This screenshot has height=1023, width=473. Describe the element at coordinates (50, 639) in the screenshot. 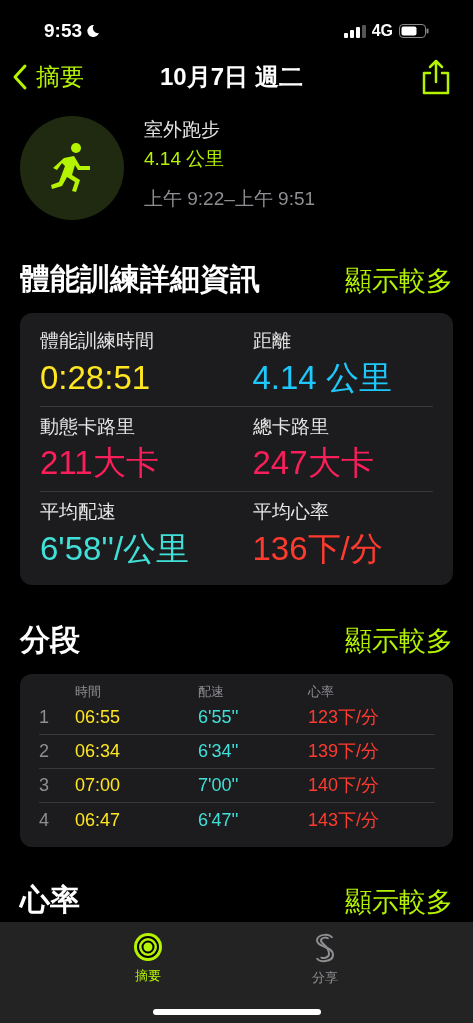

I see `section-title: 分段` at that location.